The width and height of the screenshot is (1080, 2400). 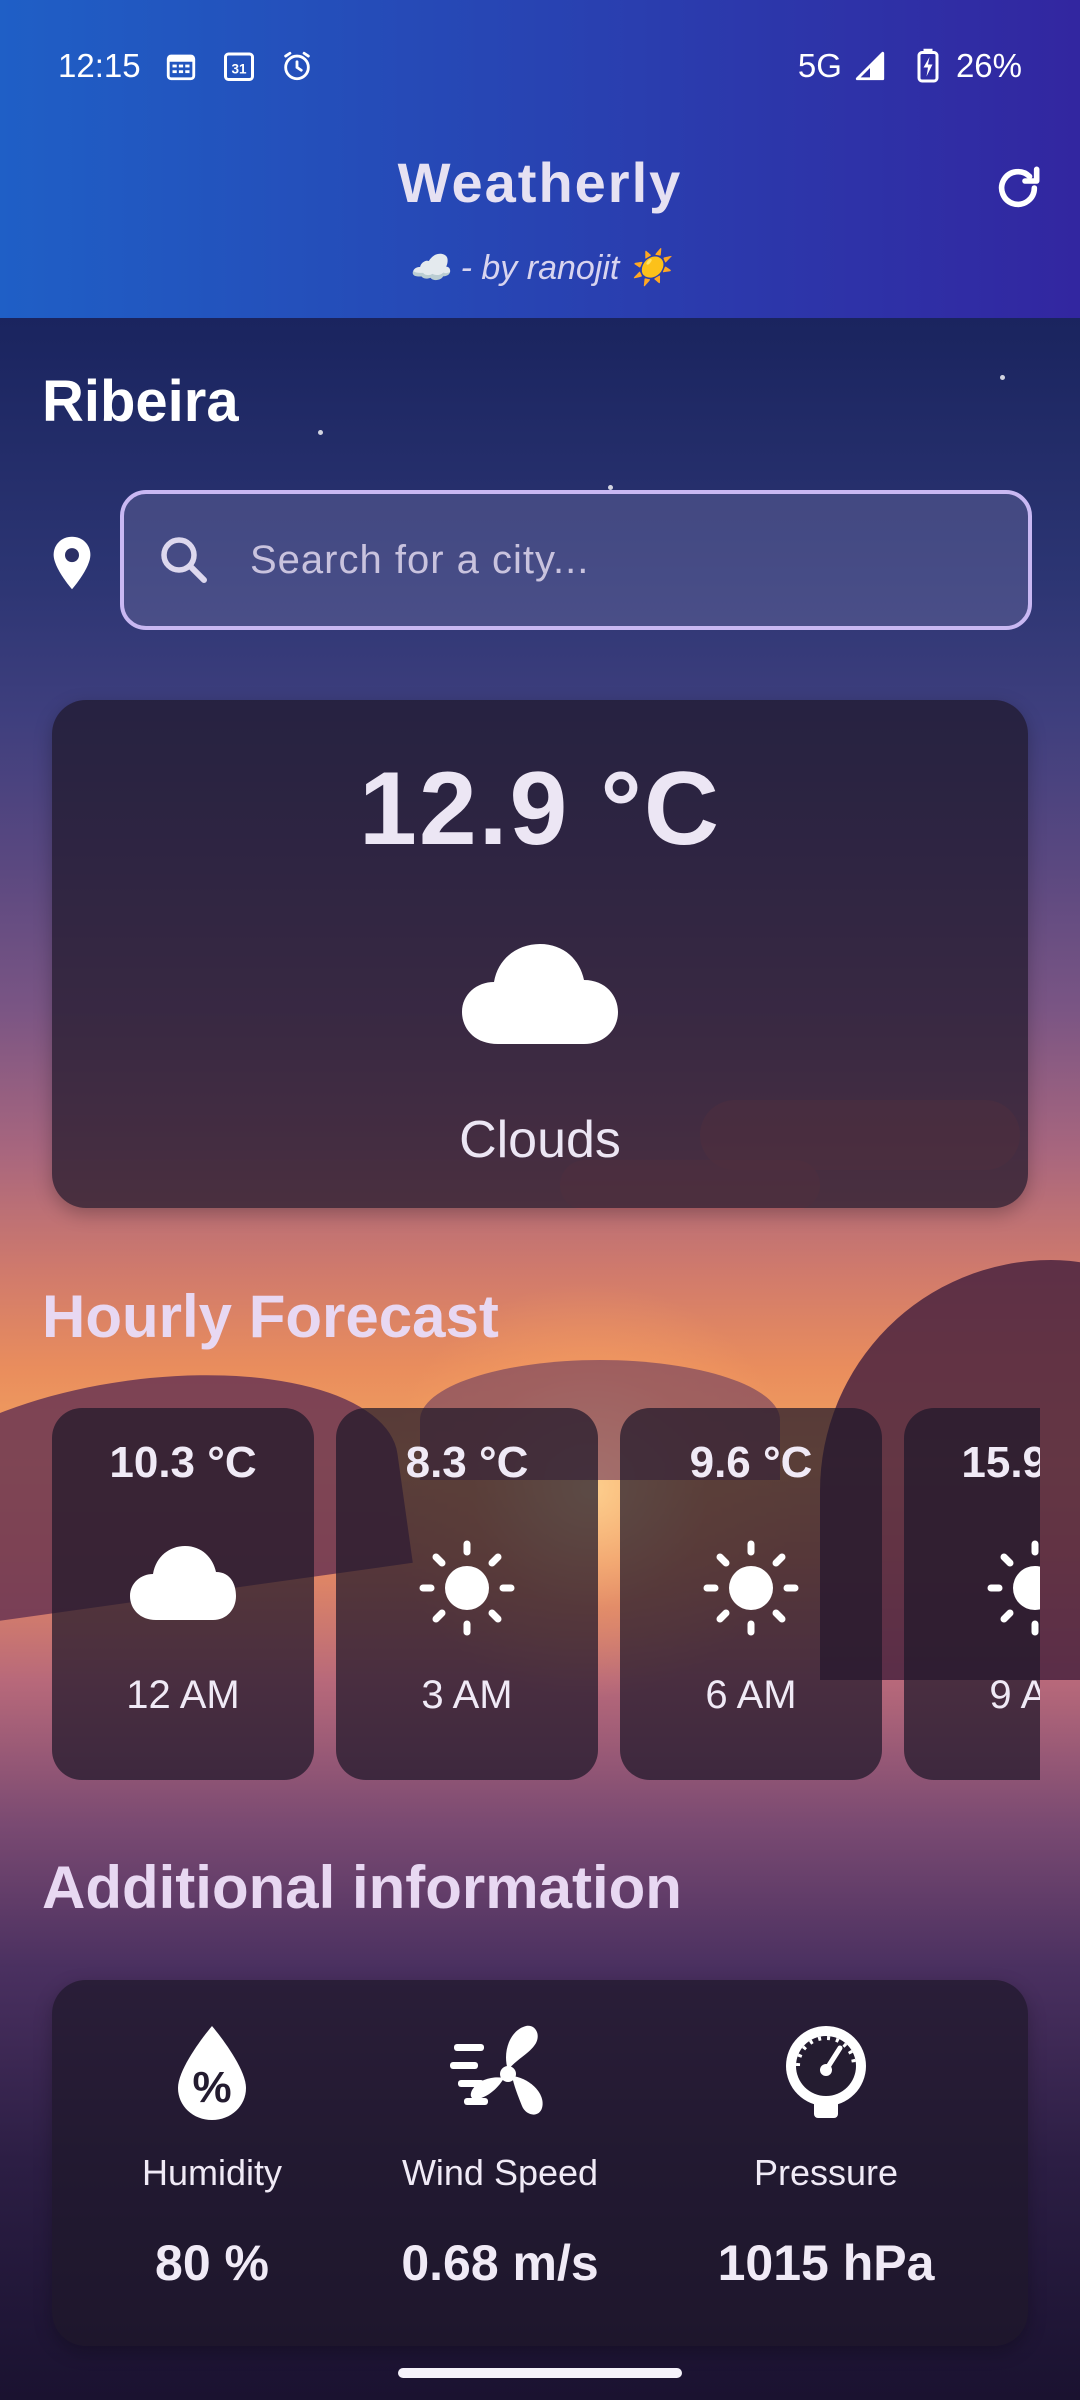 I want to click on alarm-icon, so click(x=297, y=66).